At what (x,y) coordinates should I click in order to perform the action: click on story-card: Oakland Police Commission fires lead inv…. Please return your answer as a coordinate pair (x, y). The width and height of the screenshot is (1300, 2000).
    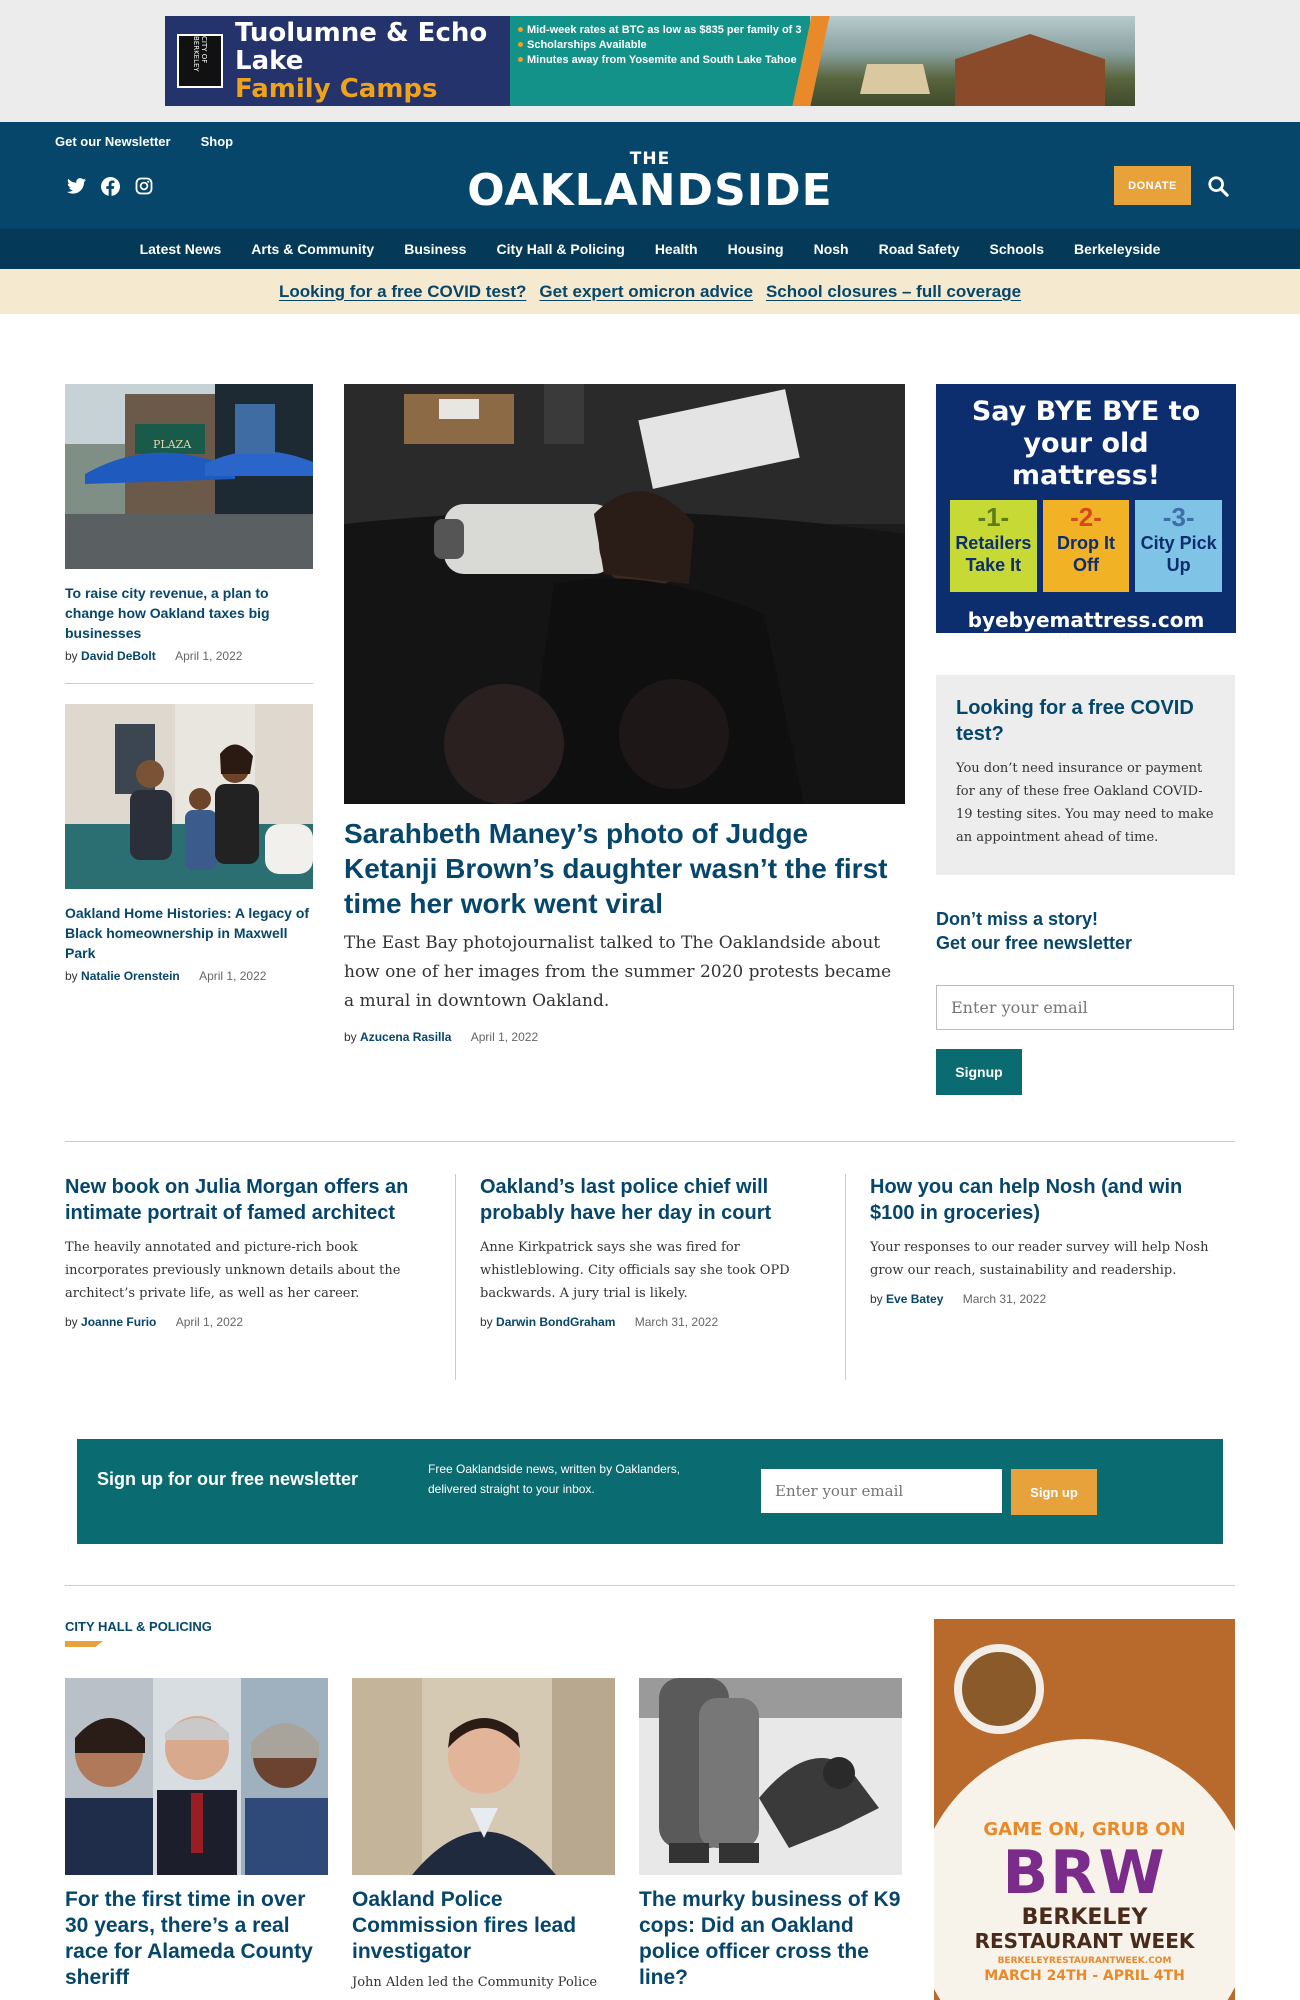
    Looking at the image, I should click on (483, 1835).